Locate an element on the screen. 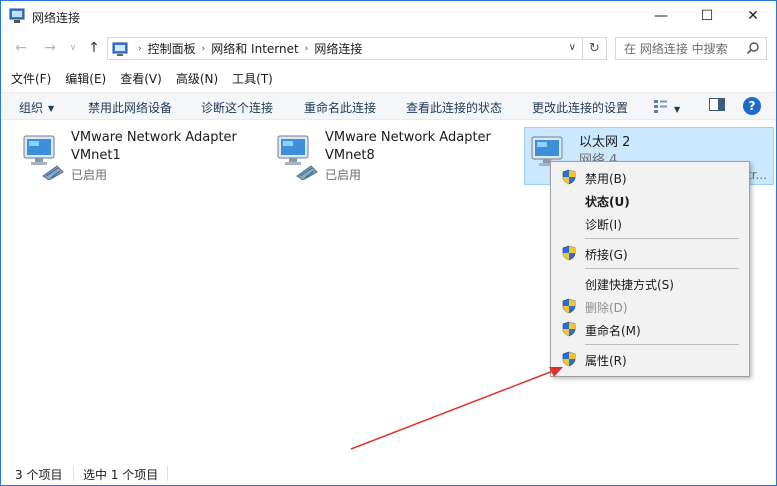 The height and width of the screenshot is (486, 777). view-status-button: 查看此连接的状态 is located at coordinates (454, 107).